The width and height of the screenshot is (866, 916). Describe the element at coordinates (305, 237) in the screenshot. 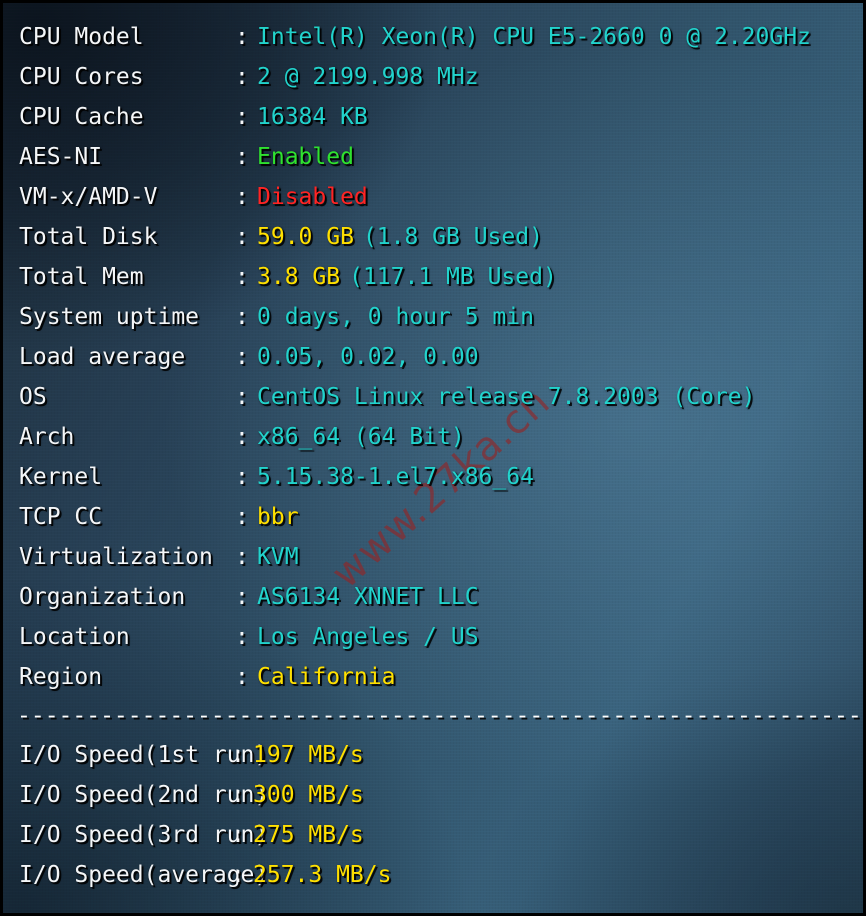

I see `system-info-value: 59.0 GB` at that location.